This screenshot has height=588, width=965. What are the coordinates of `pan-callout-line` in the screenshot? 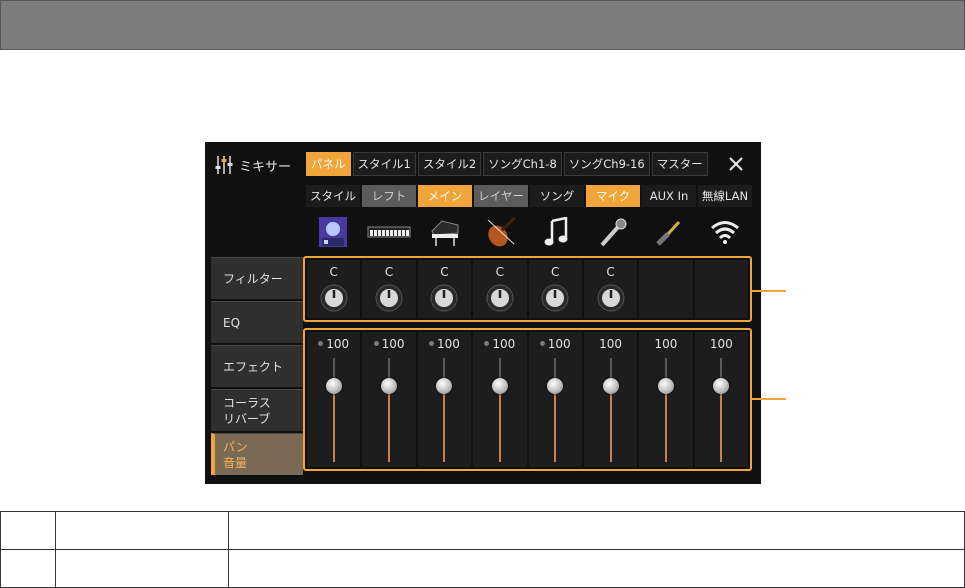 It's located at (769, 291).